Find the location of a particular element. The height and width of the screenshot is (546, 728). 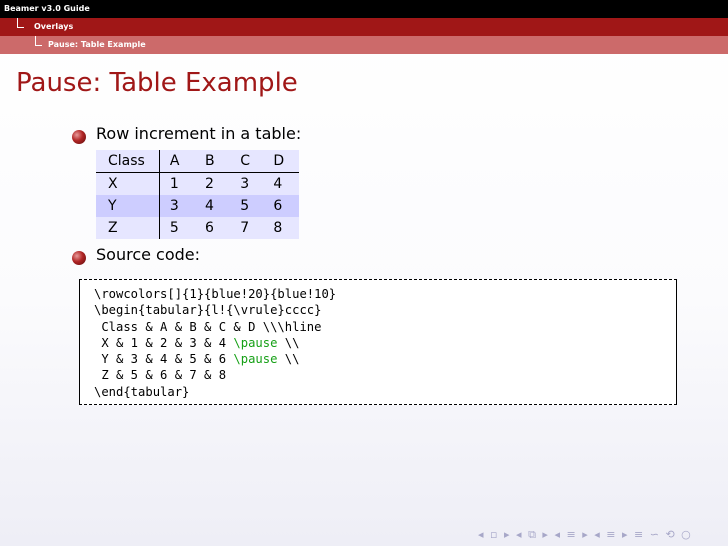

subsection-link: Pause: Table Example is located at coordinates (97, 44).